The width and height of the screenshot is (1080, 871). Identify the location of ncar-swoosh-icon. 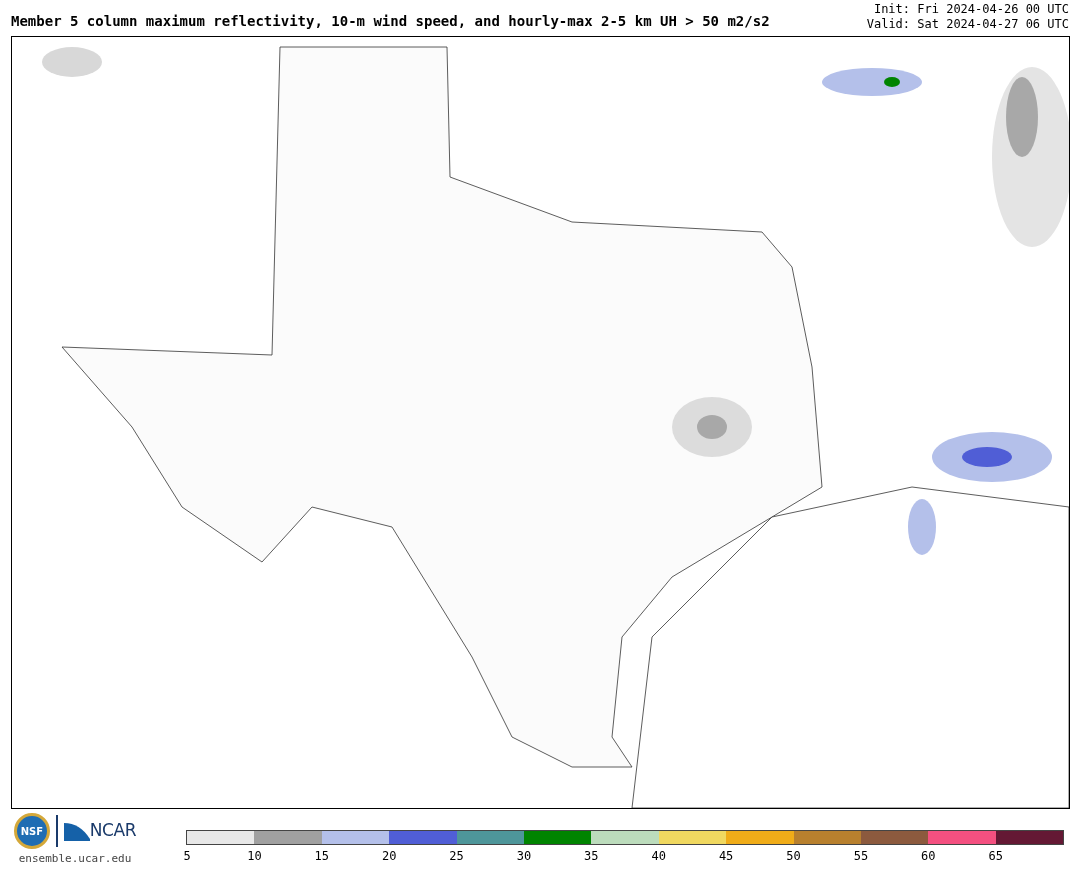
(76, 831).